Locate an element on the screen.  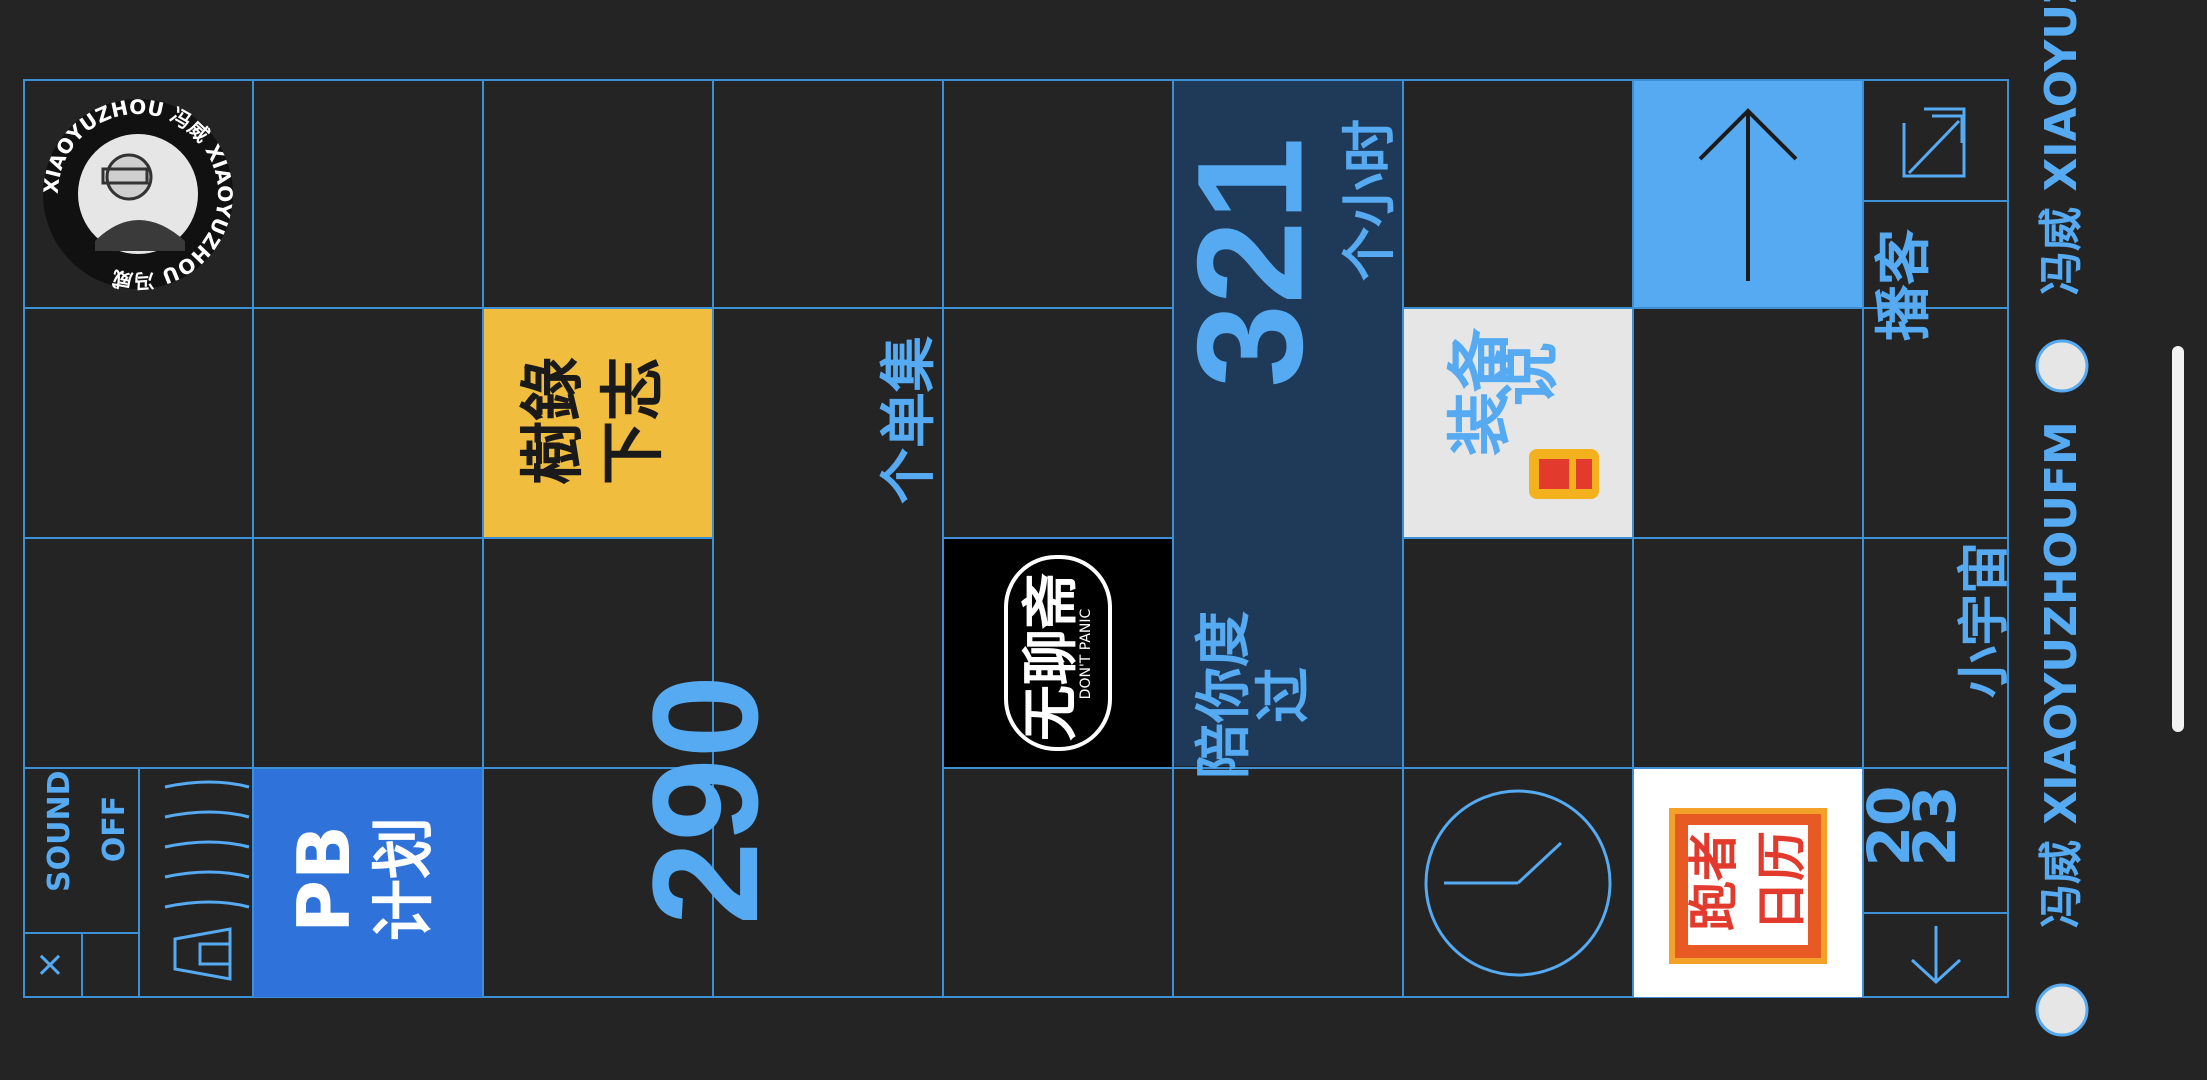
hours-unit: 个小时 is located at coordinates (1369, 200).